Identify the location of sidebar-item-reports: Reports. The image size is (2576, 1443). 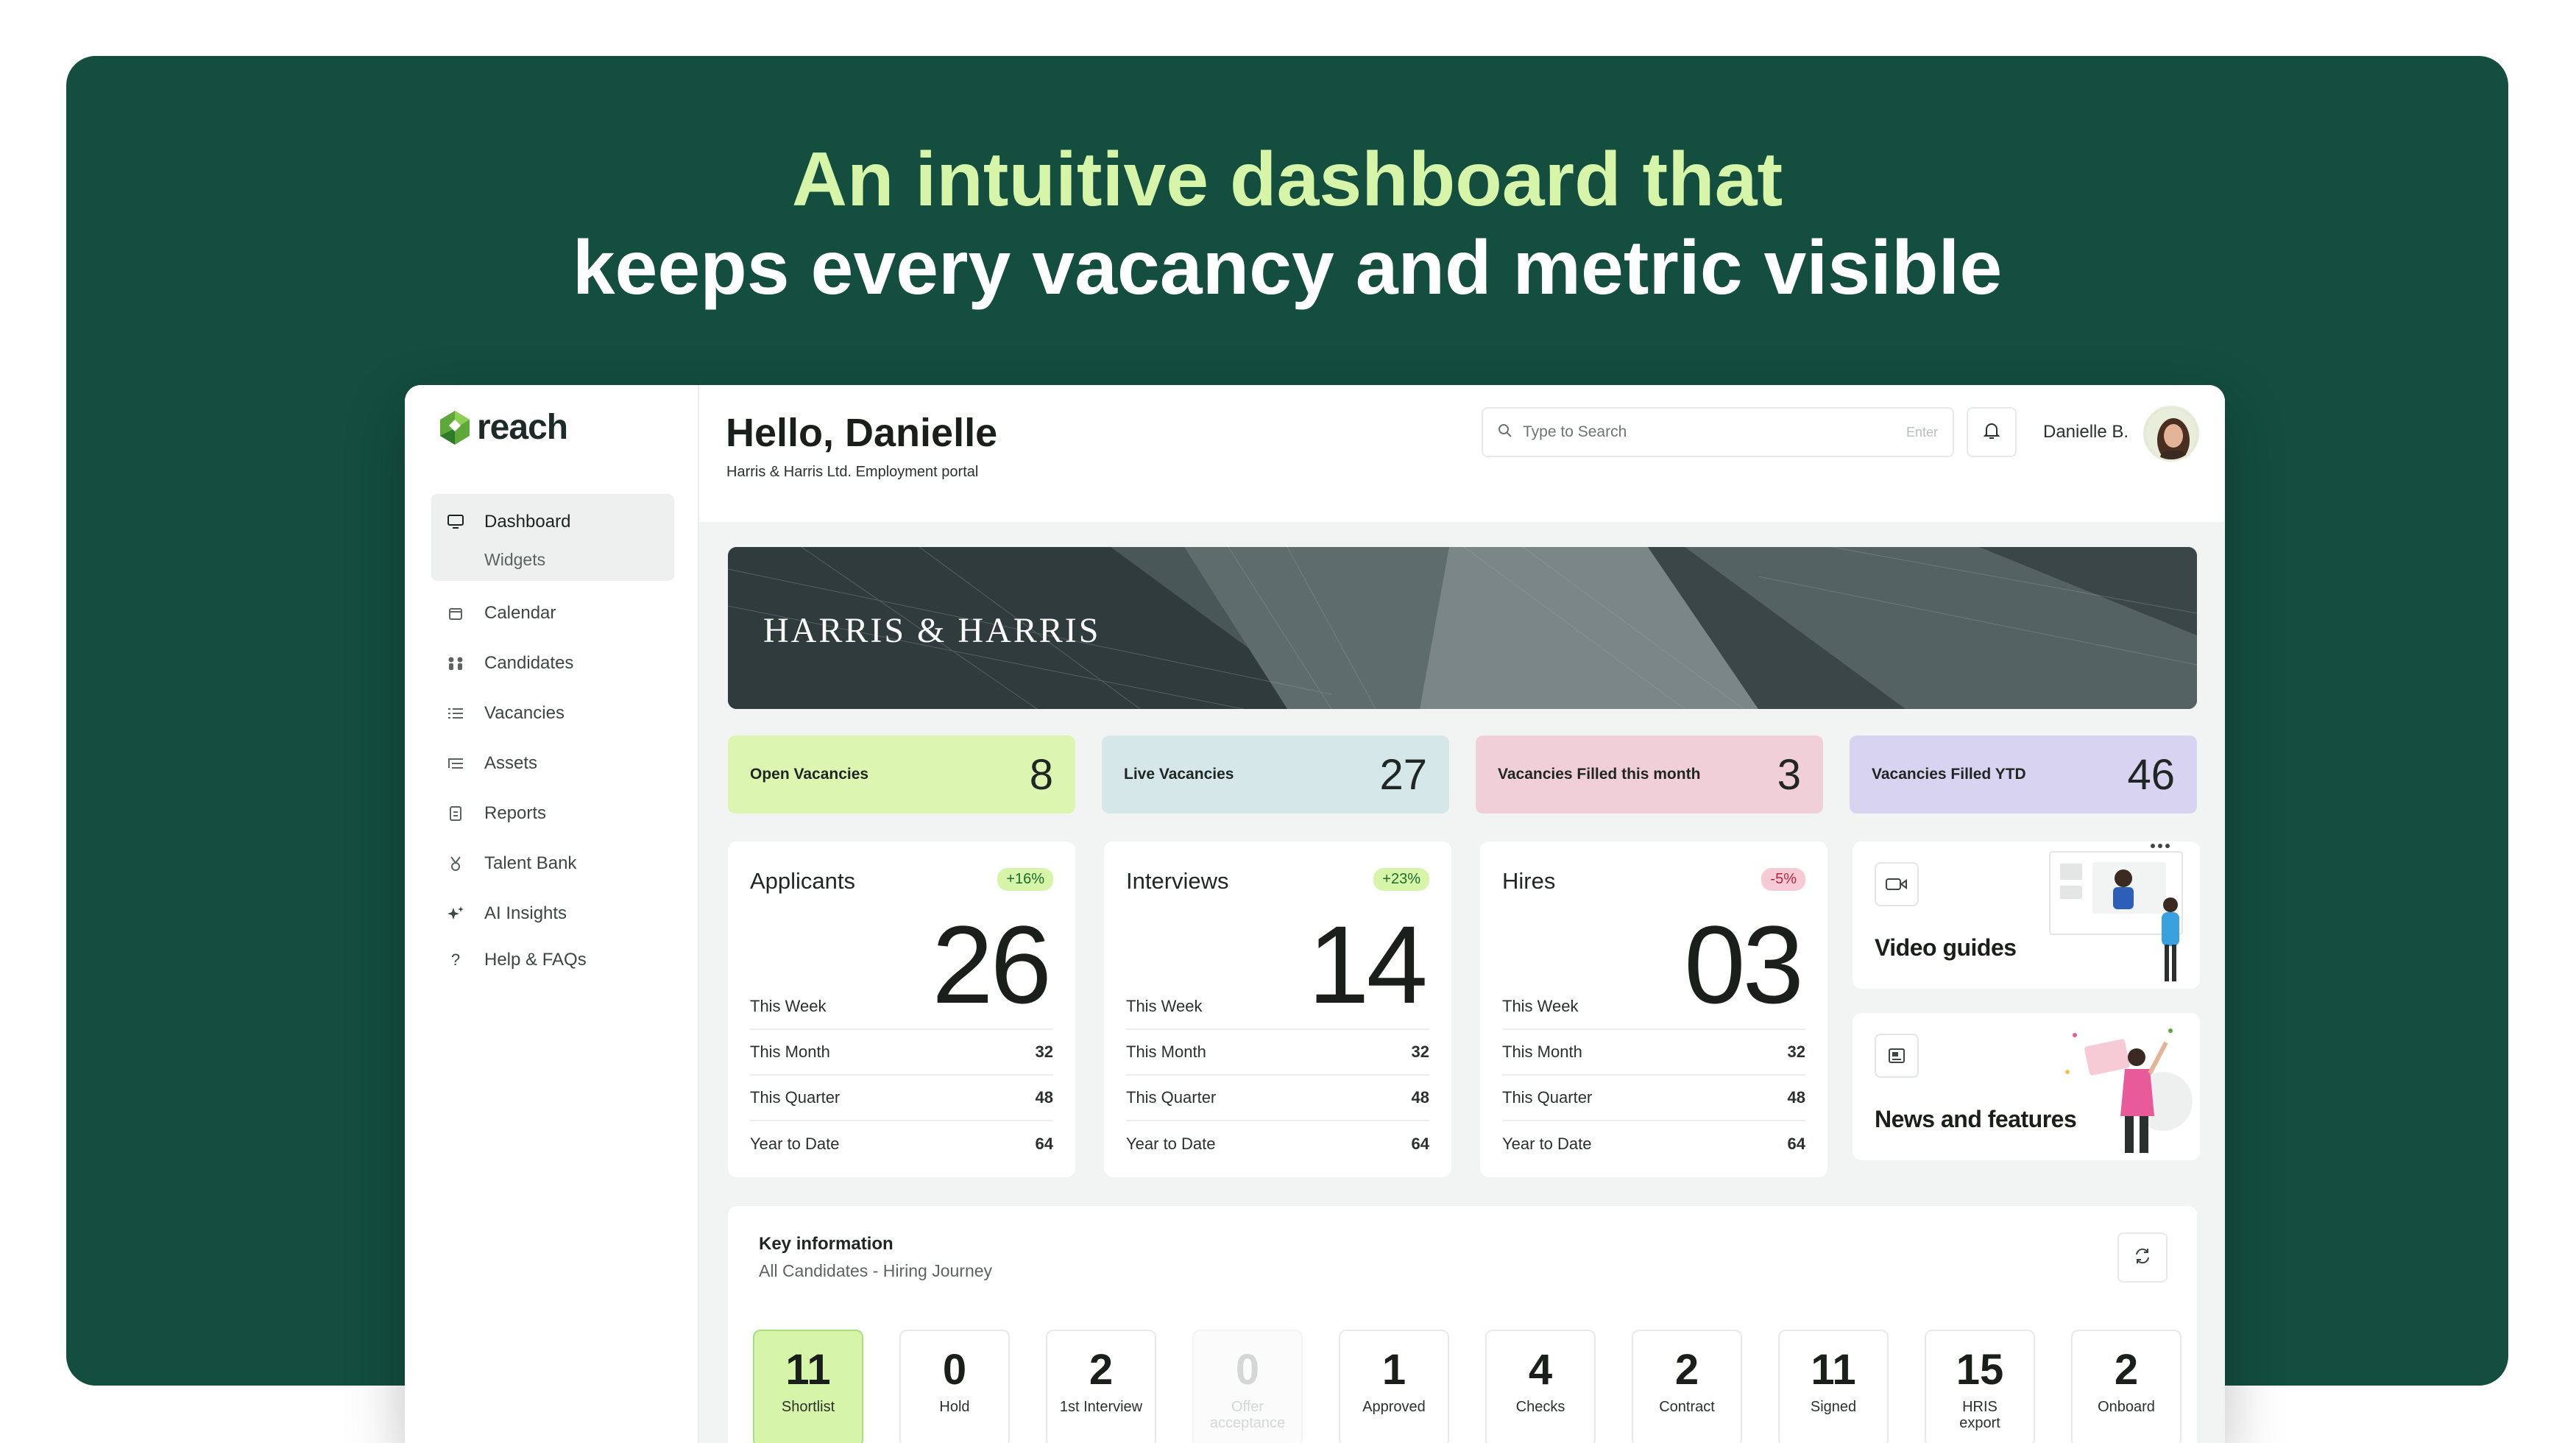
(552, 813).